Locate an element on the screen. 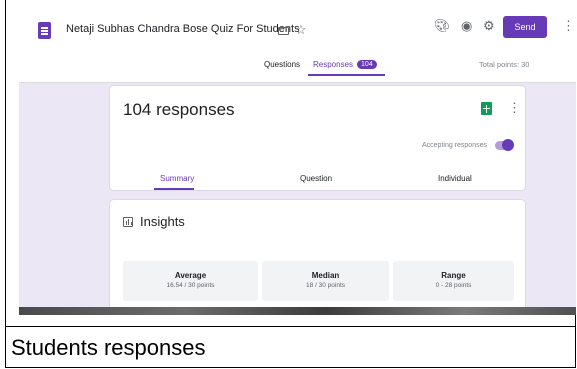 This screenshot has height=369, width=577. more-options-icon: ⋮ is located at coordinates (568, 26).